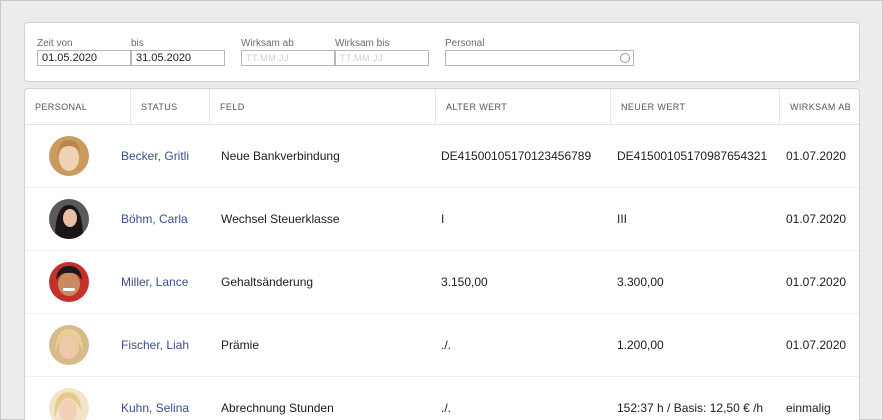 This screenshot has width=883, height=420. What do you see at coordinates (819, 107) in the screenshot?
I see `col-header-wirksam-ab: WIRKSAM AB` at bounding box center [819, 107].